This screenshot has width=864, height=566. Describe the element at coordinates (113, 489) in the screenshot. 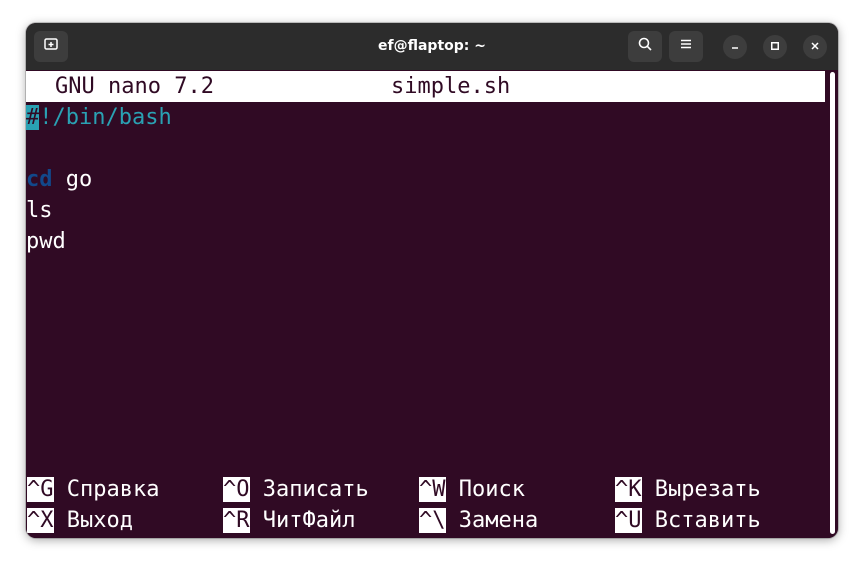

I see `shortcut-label: Справка` at that location.